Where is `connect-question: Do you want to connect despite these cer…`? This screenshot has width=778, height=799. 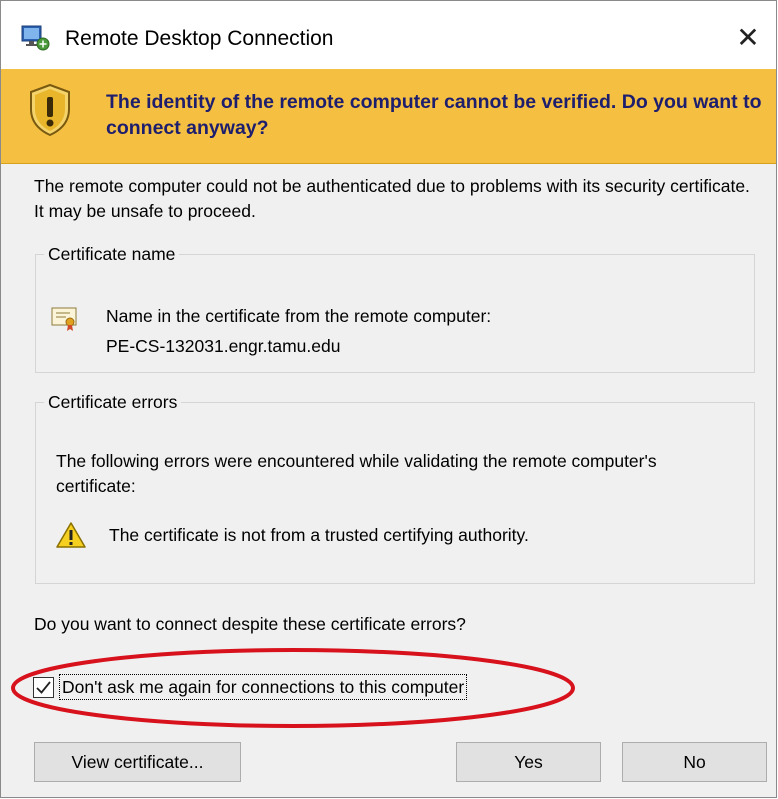
connect-question: Do you want to connect despite these cer… is located at coordinates (250, 624).